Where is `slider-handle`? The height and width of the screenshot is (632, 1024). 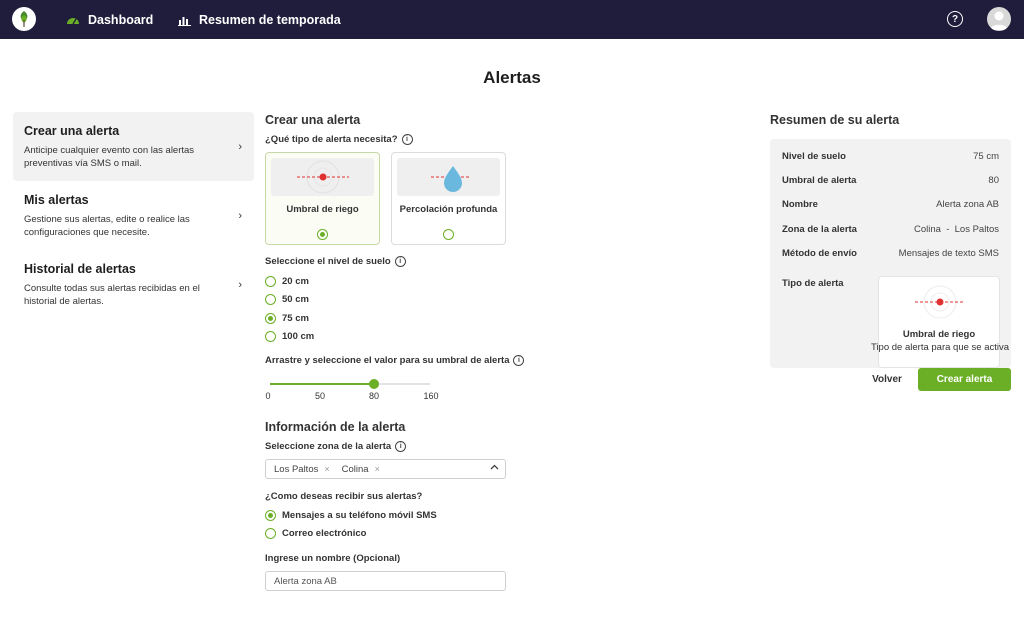 slider-handle is located at coordinates (374, 384).